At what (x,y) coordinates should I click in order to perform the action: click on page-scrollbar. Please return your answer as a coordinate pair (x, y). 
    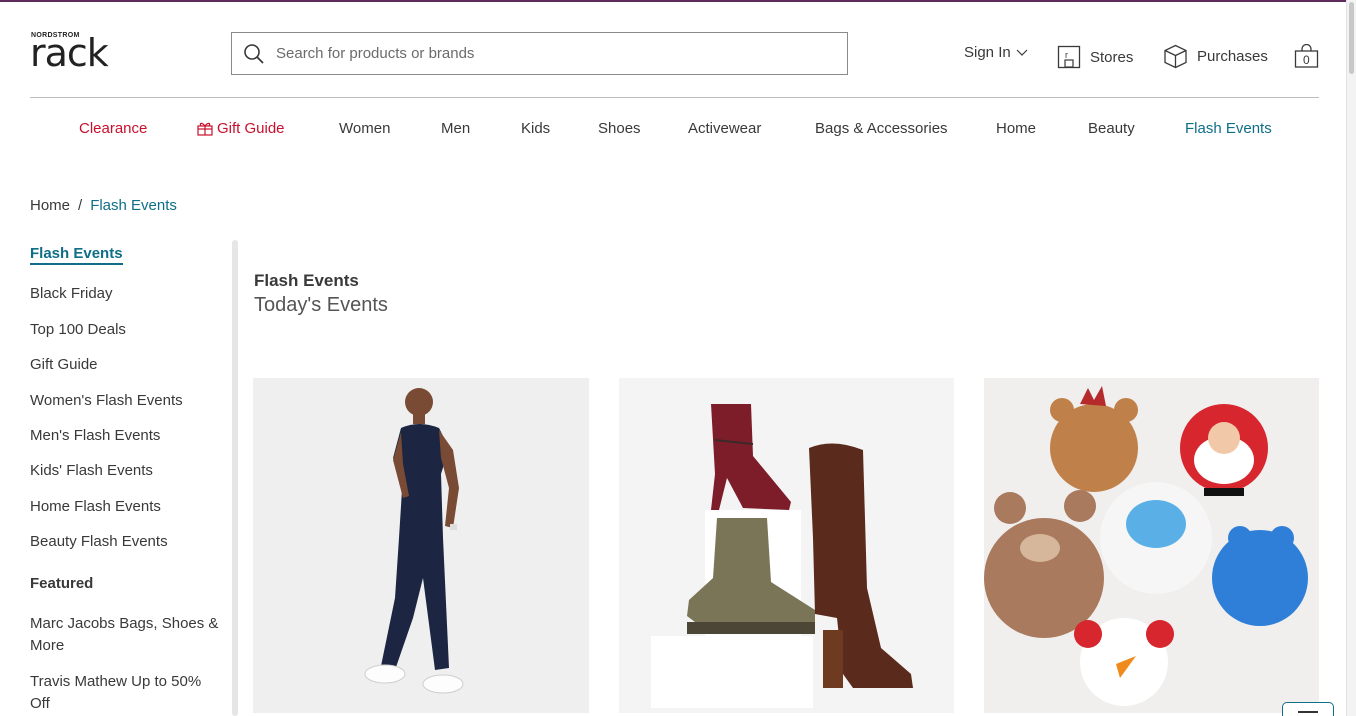
    Looking at the image, I should click on (1351, 358).